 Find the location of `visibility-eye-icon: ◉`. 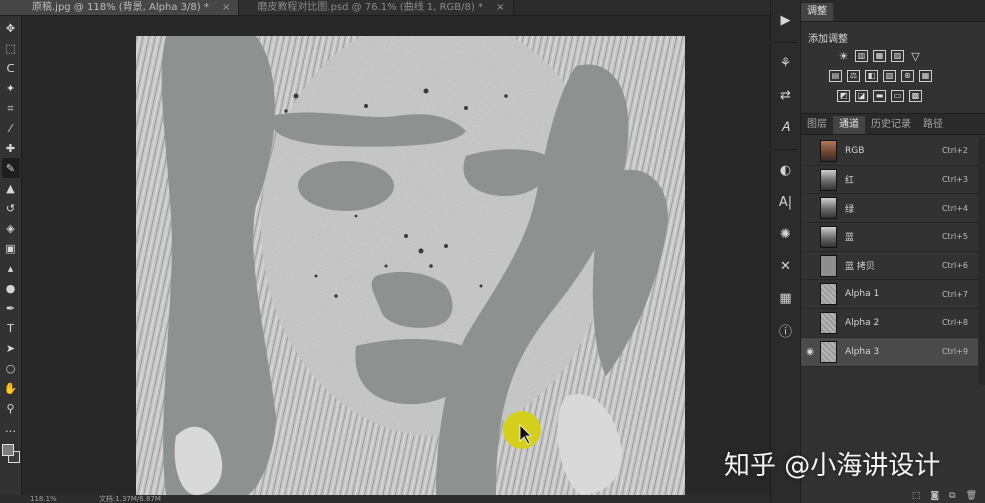

visibility-eye-icon: ◉ is located at coordinates (810, 352).